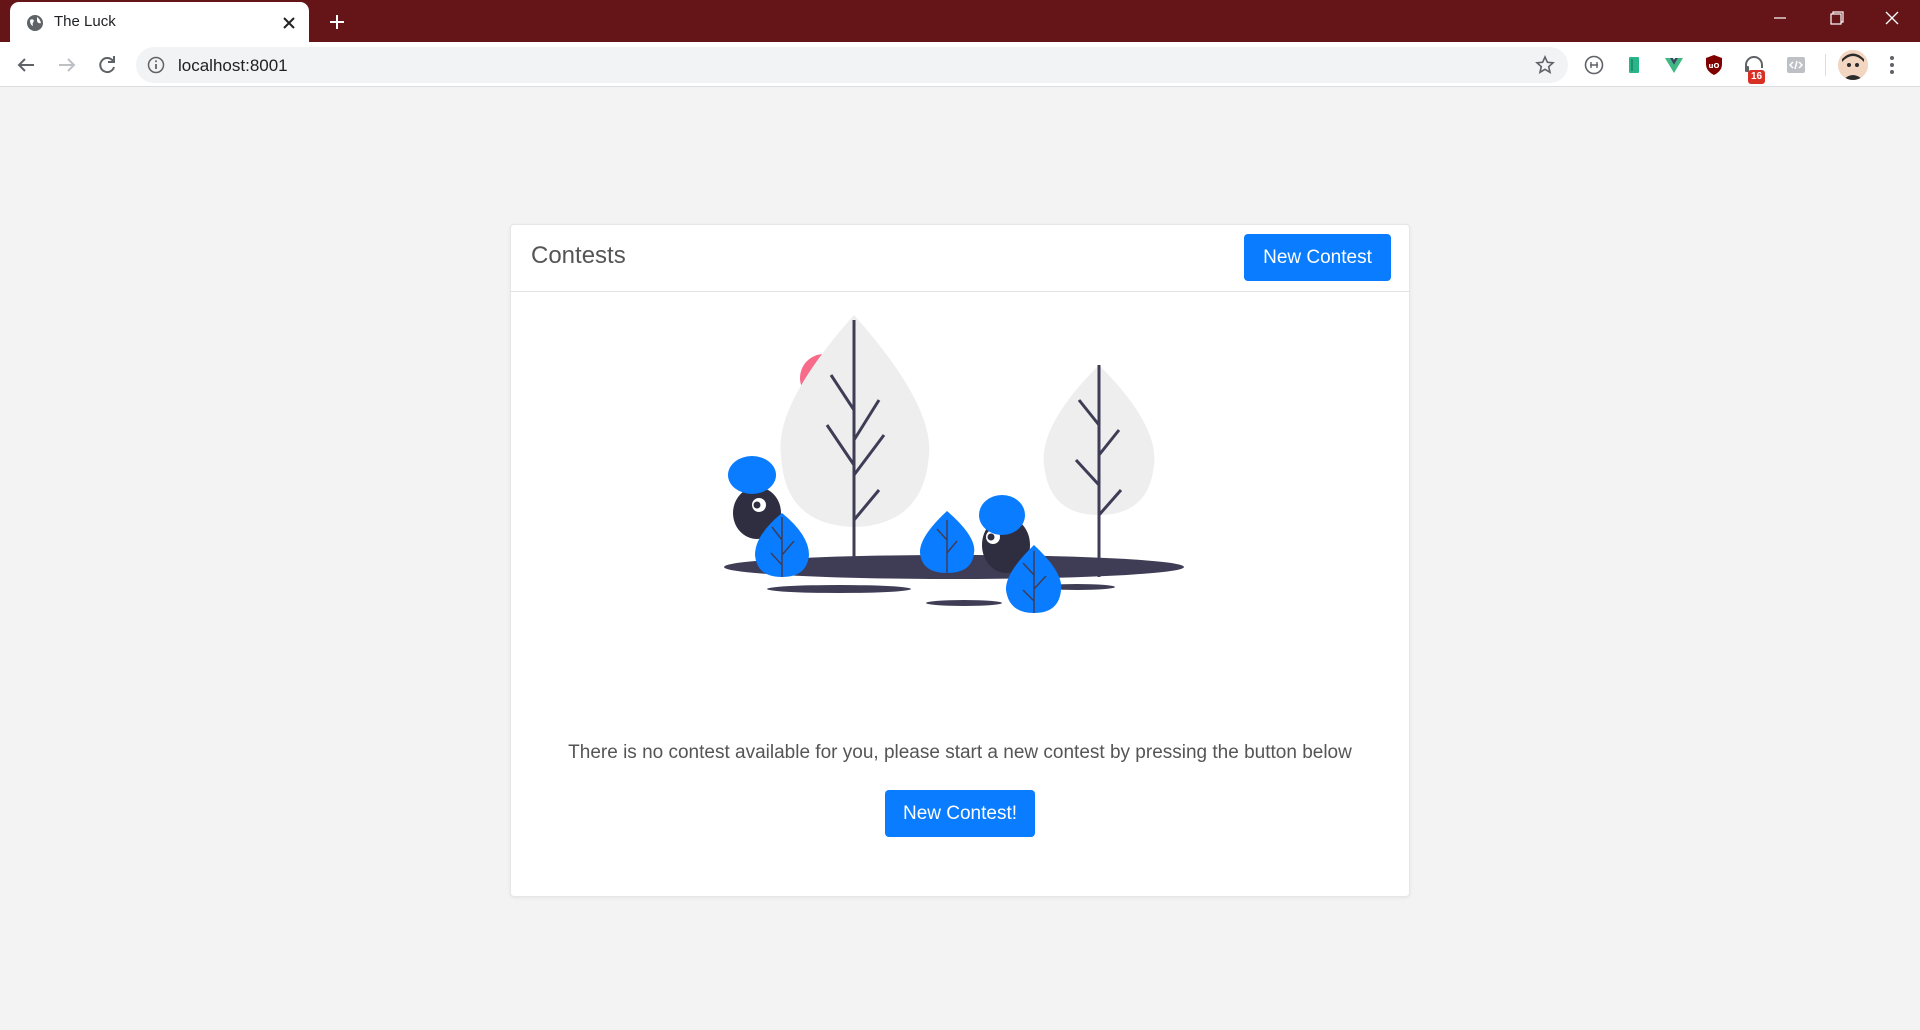 The width and height of the screenshot is (1920, 1030). Describe the element at coordinates (85, 21) in the screenshot. I see `tab-title: The Luck` at that location.